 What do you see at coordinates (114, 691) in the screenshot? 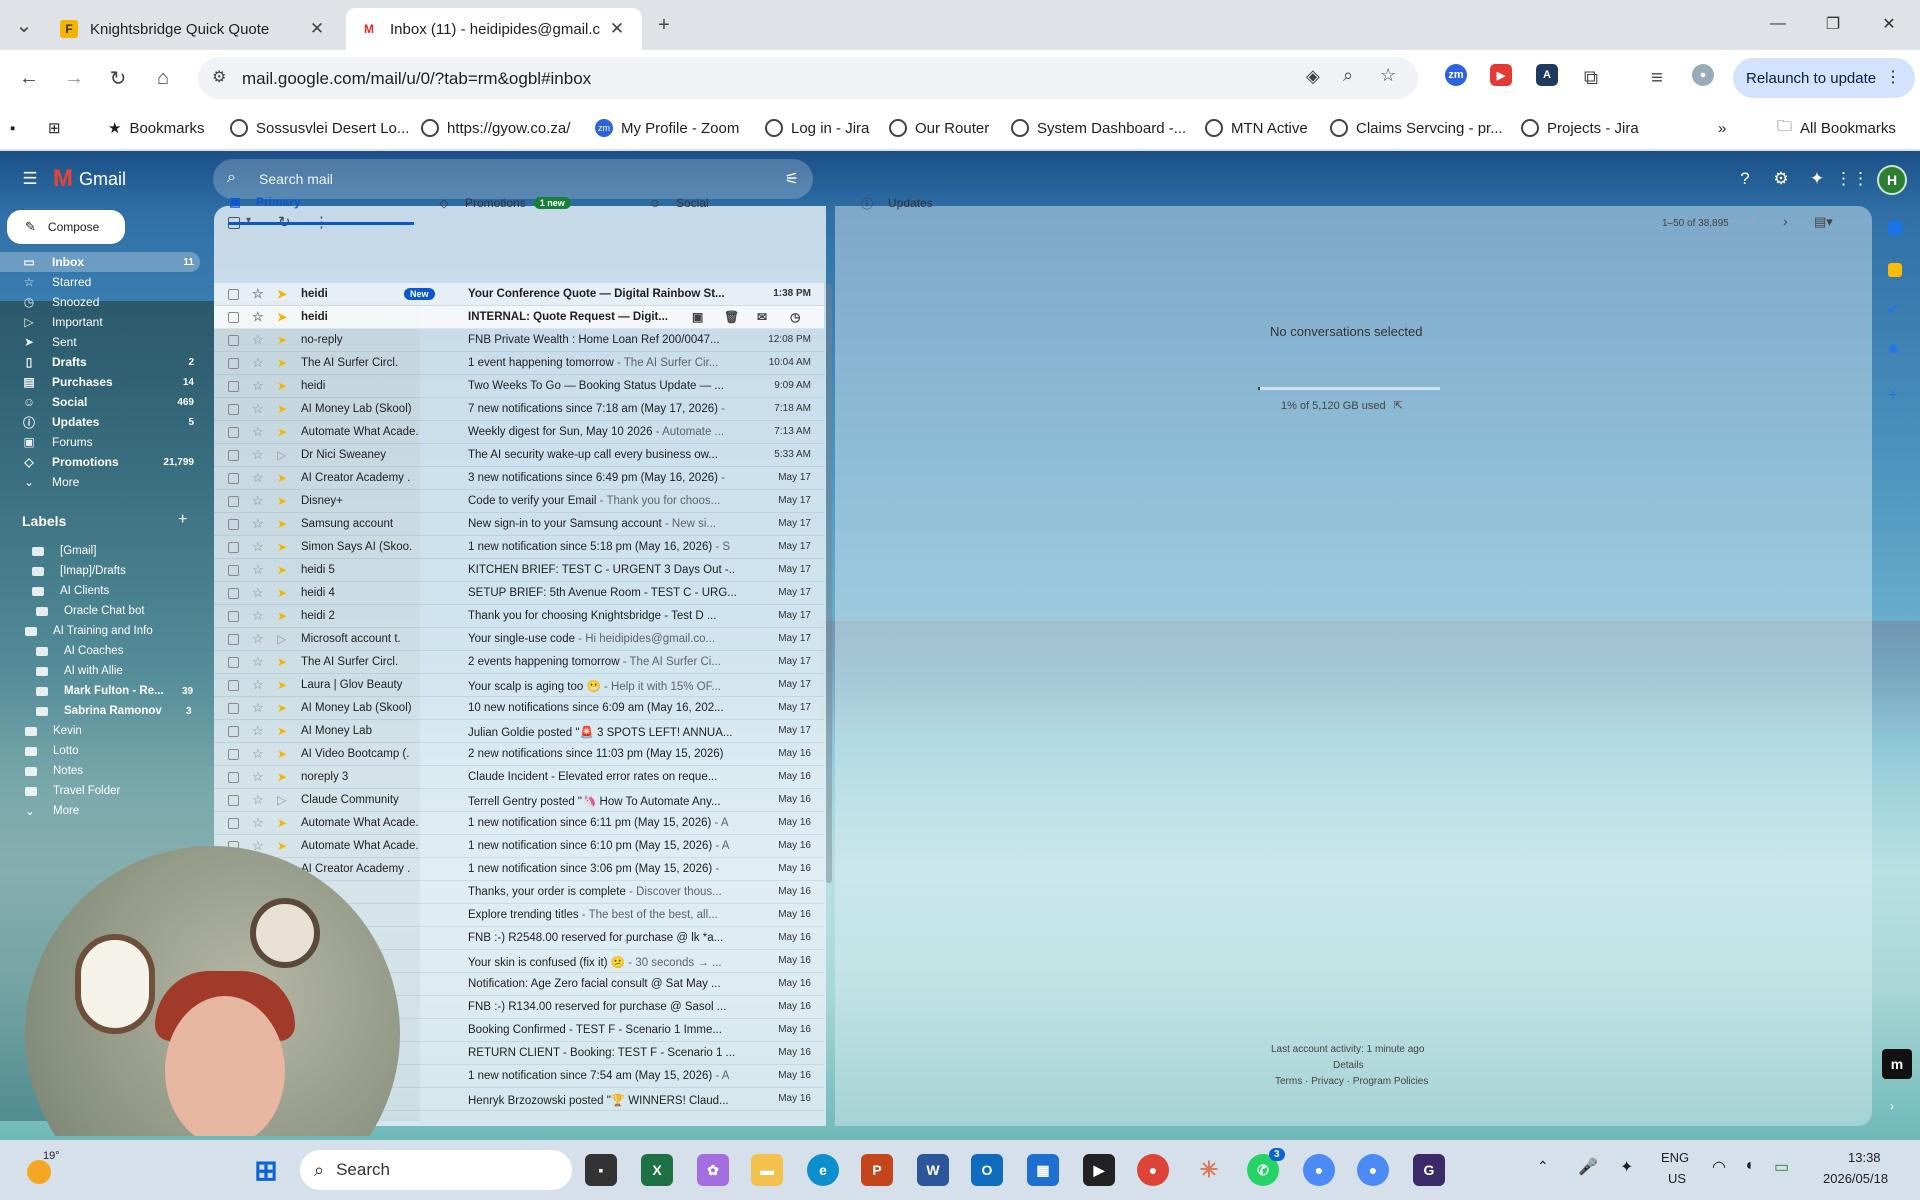
I see `label-item: Mark Fulton - Re... 39` at bounding box center [114, 691].